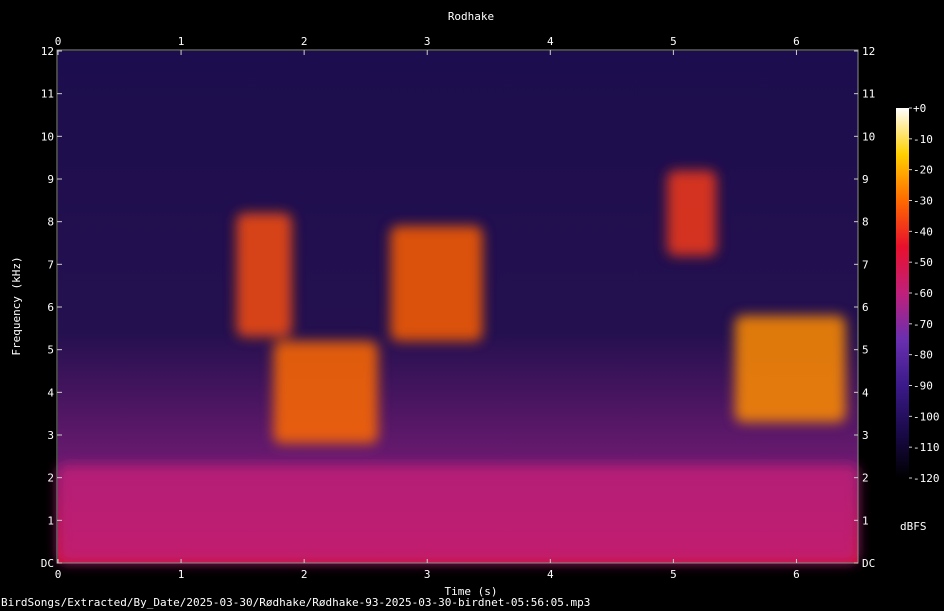 The image size is (944, 611). I want to click on colorbar-tick-label: -100, so click(926, 416).